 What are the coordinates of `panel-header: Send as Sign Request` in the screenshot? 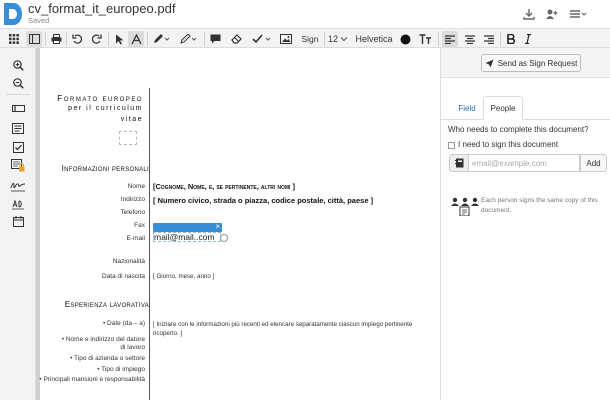 It's located at (525, 63).